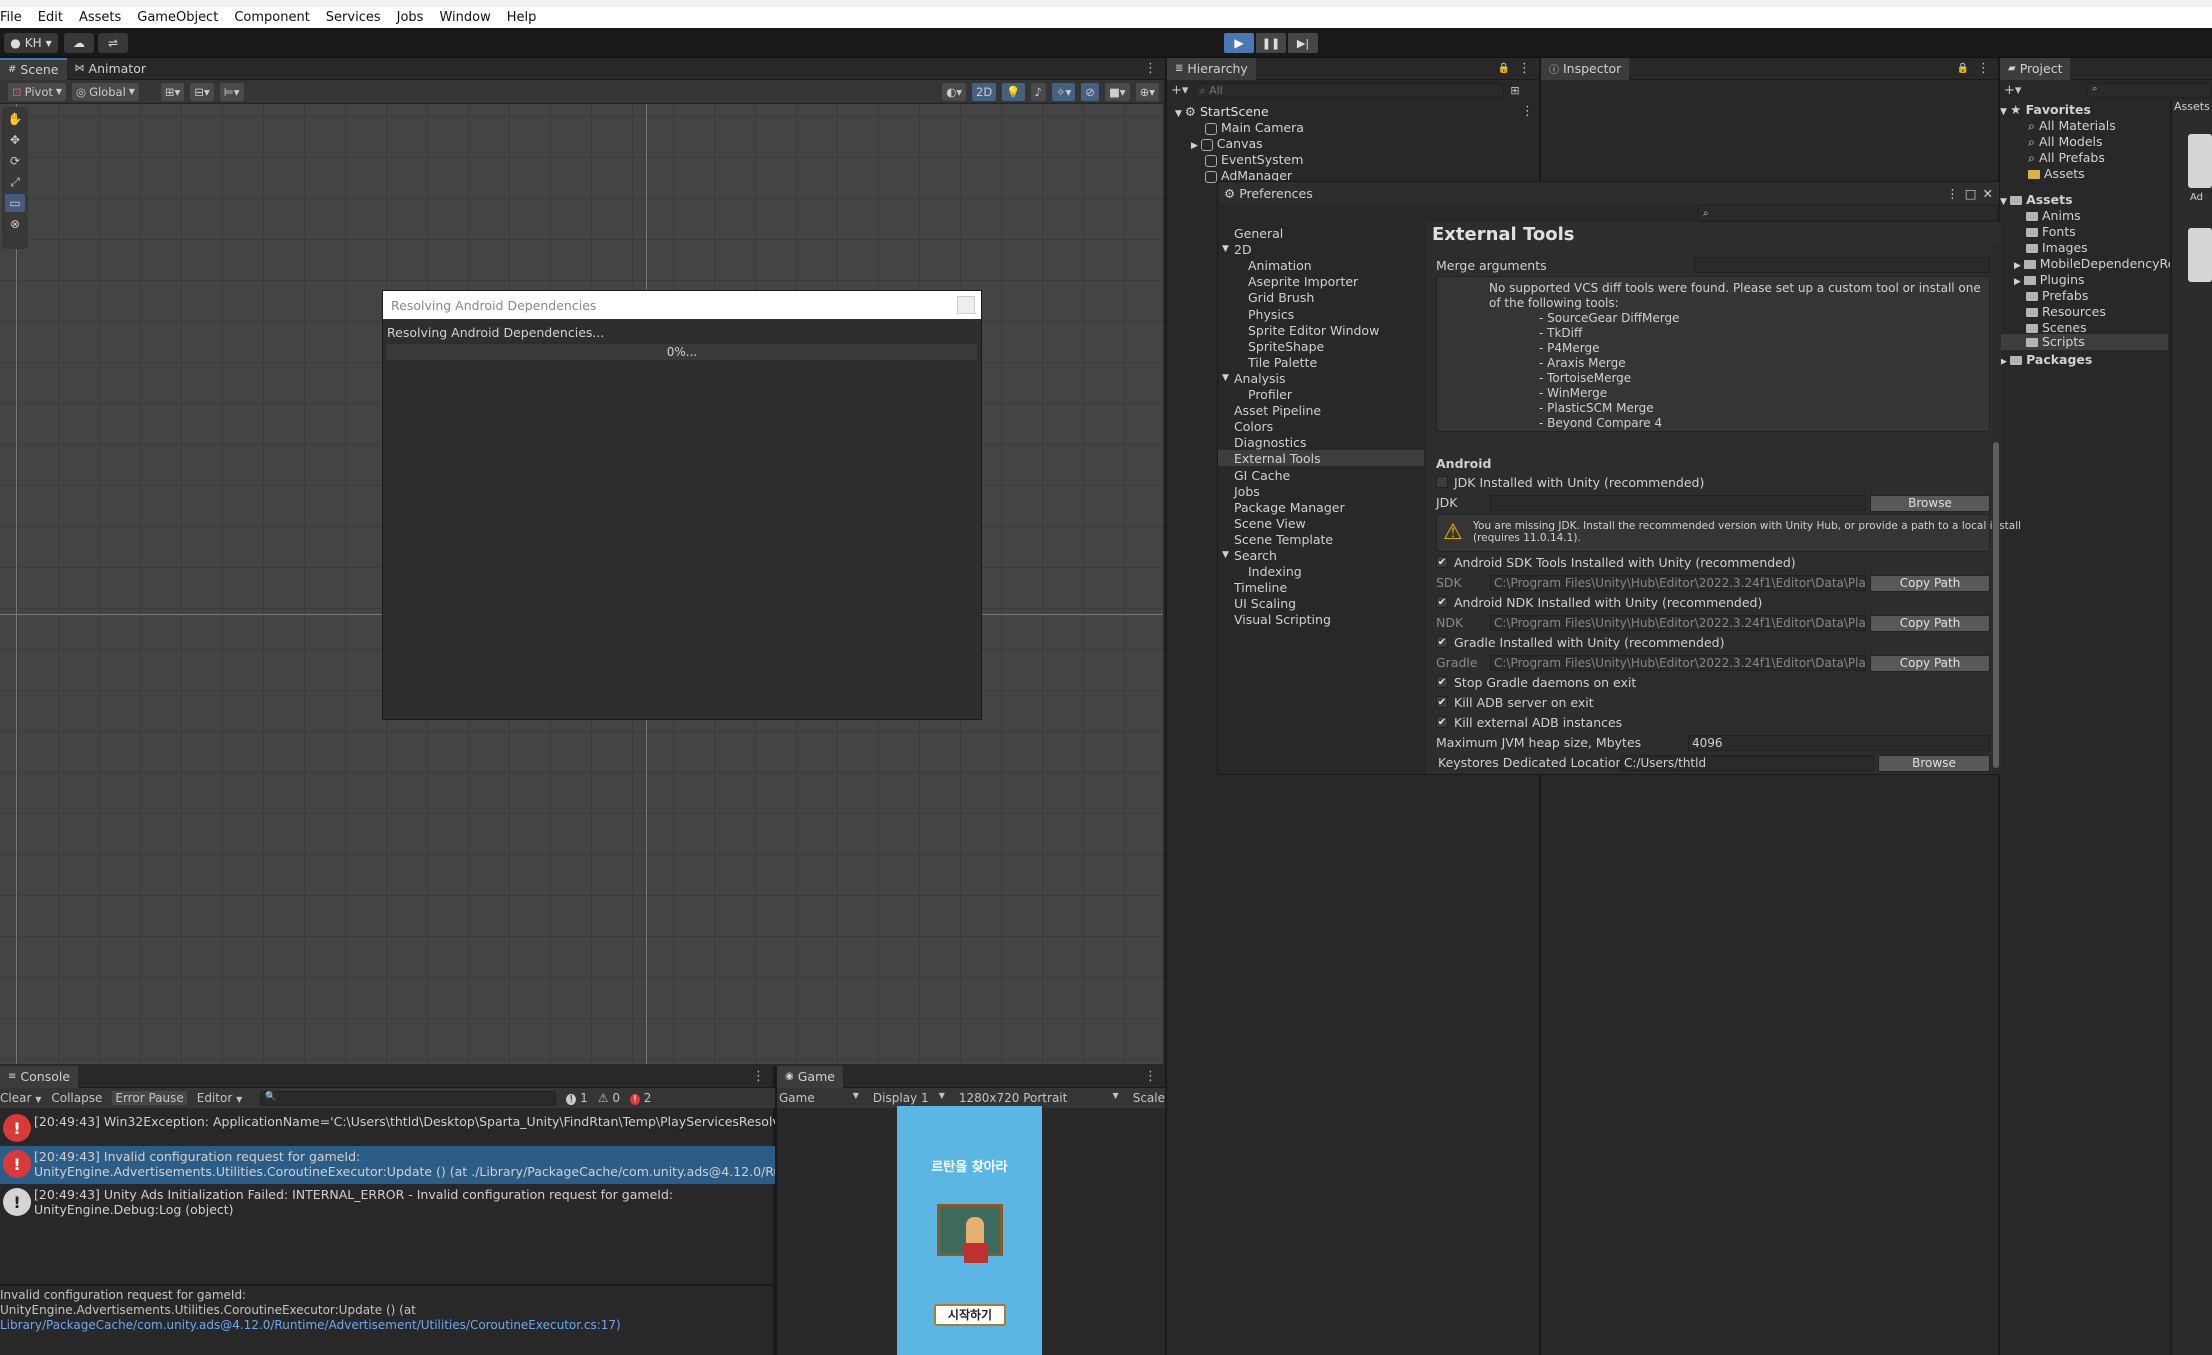 The width and height of the screenshot is (2212, 1355). What do you see at coordinates (966, 305) in the screenshot?
I see `dialog-close-button` at bounding box center [966, 305].